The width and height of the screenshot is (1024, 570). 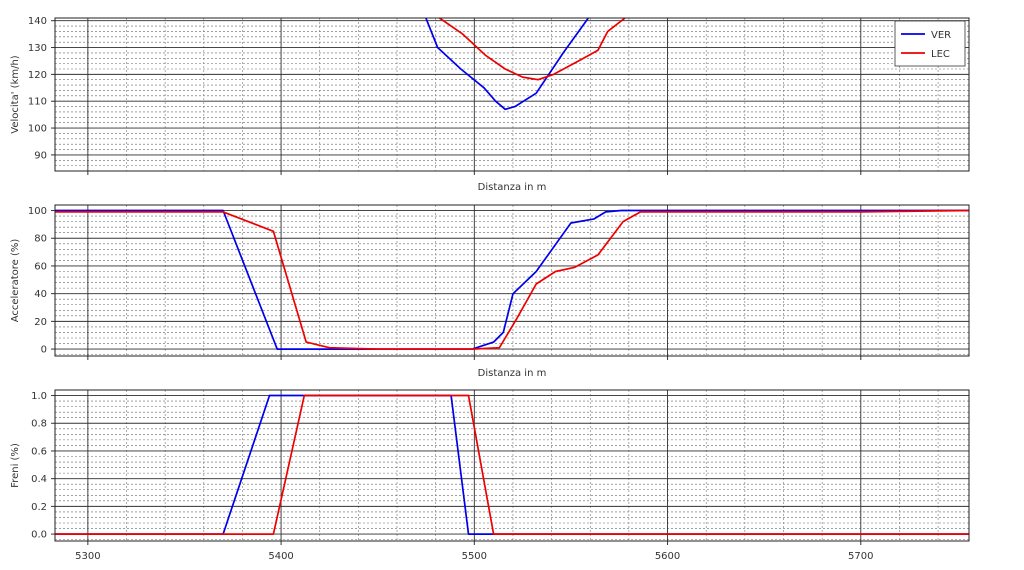 I want to click on y-tick-label: 0, so click(x=44, y=350).